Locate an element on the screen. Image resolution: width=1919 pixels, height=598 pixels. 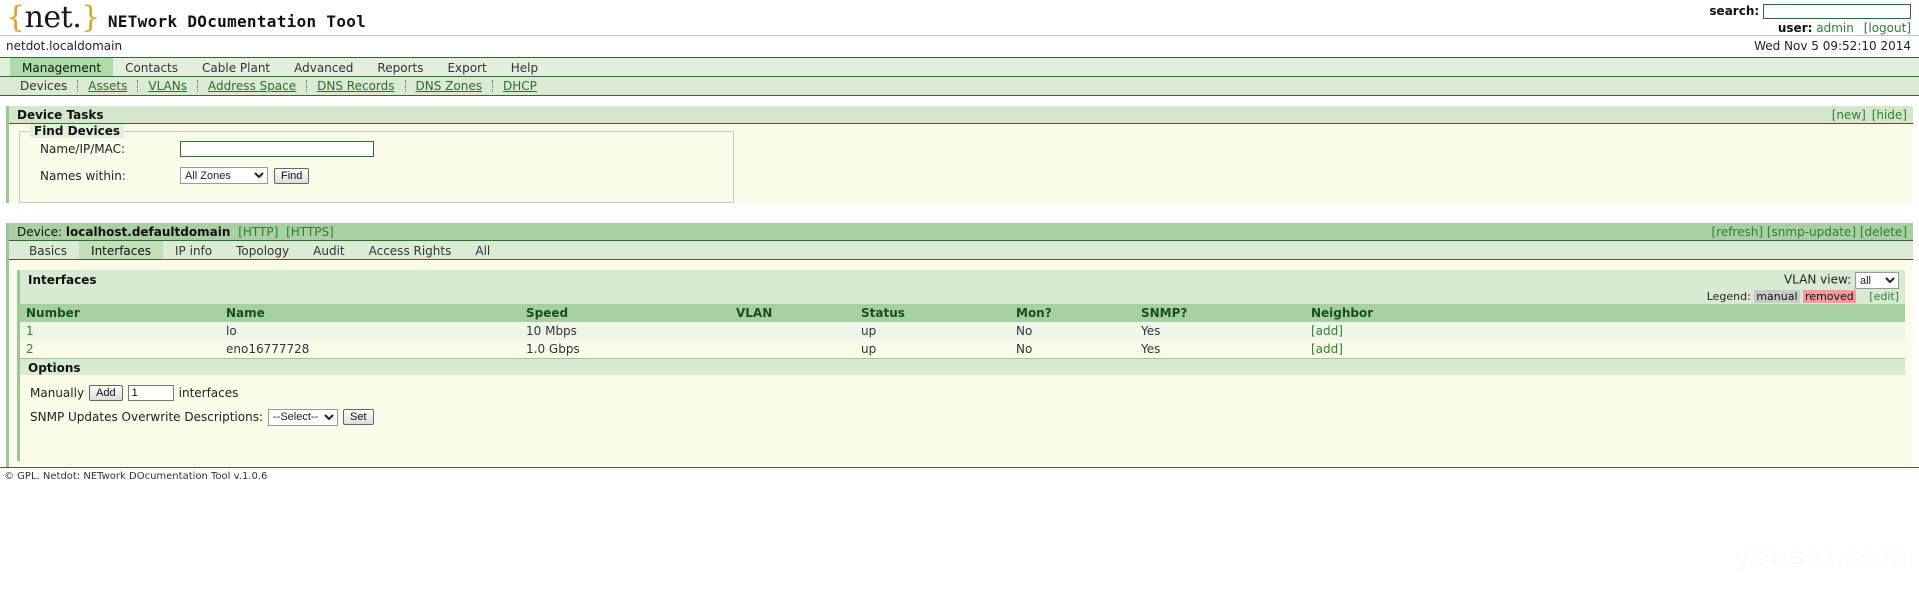
tab-access-rights: Access Rights is located at coordinates (410, 250).